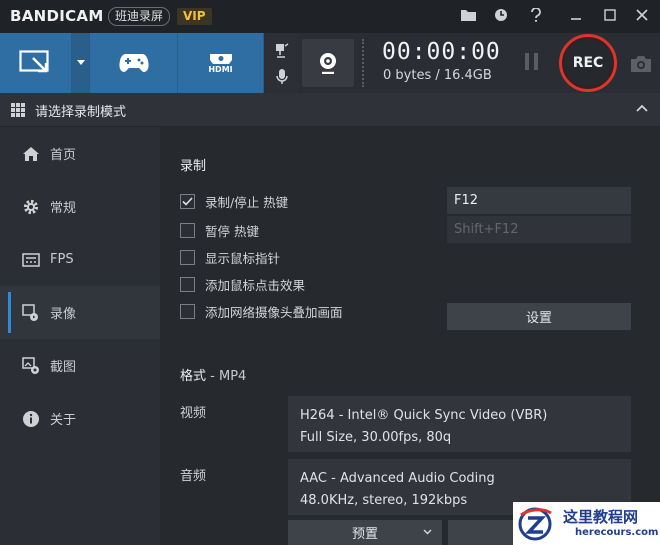  What do you see at coordinates (610, 15) in the screenshot?
I see `maximize-icon` at bounding box center [610, 15].